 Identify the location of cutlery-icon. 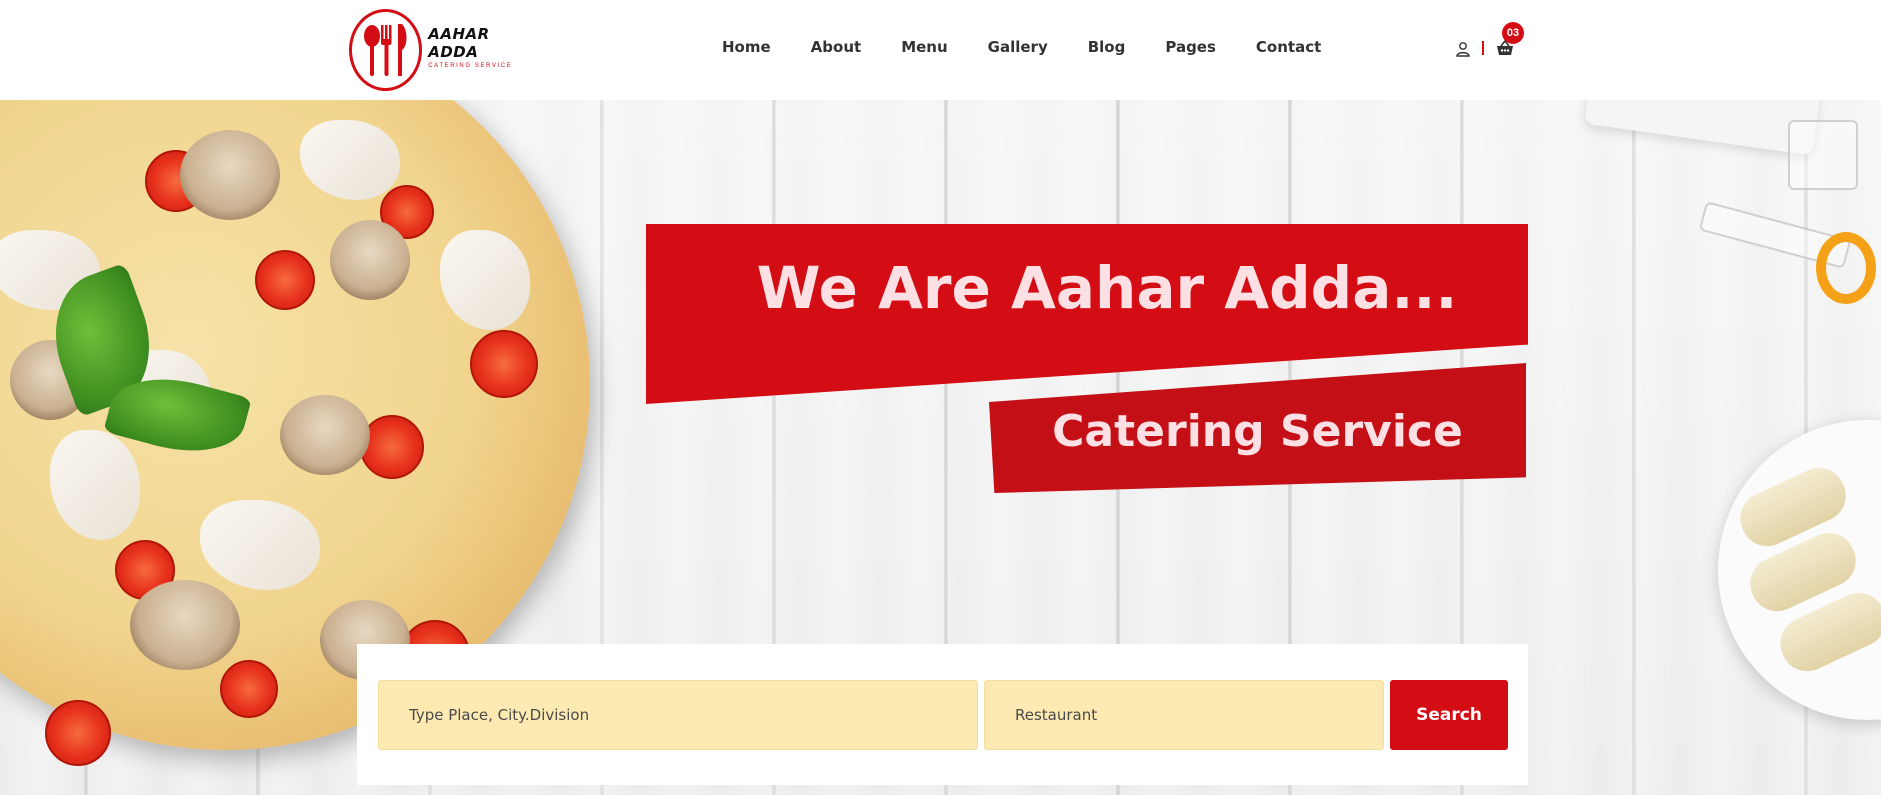
(385, 50).